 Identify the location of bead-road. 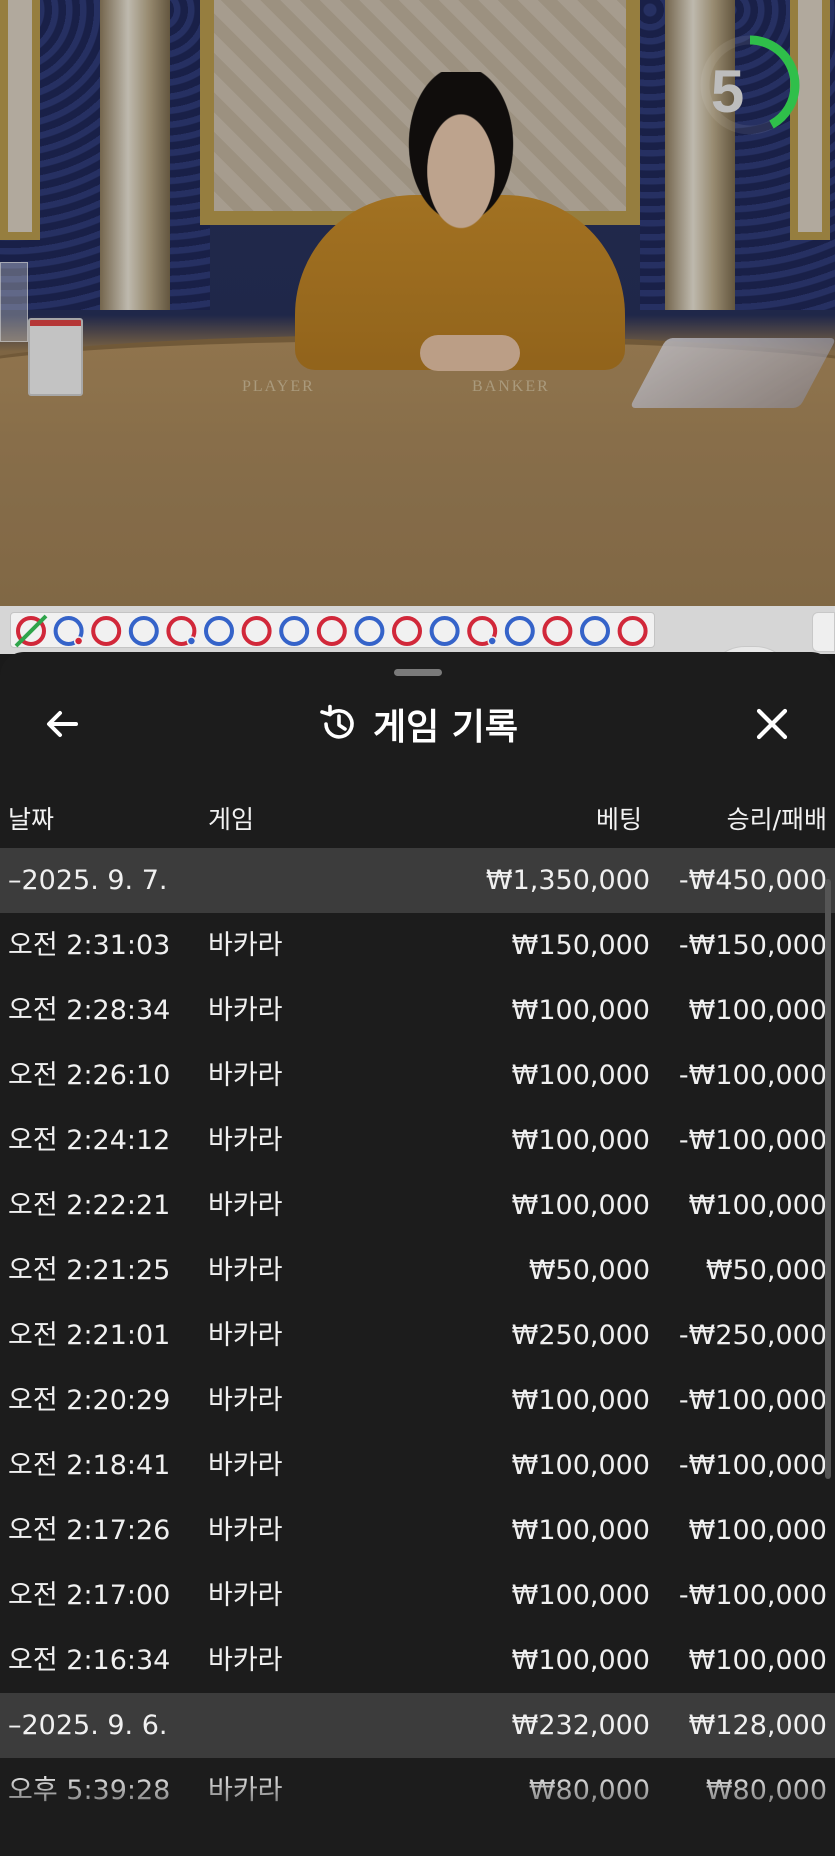
(332, 630).